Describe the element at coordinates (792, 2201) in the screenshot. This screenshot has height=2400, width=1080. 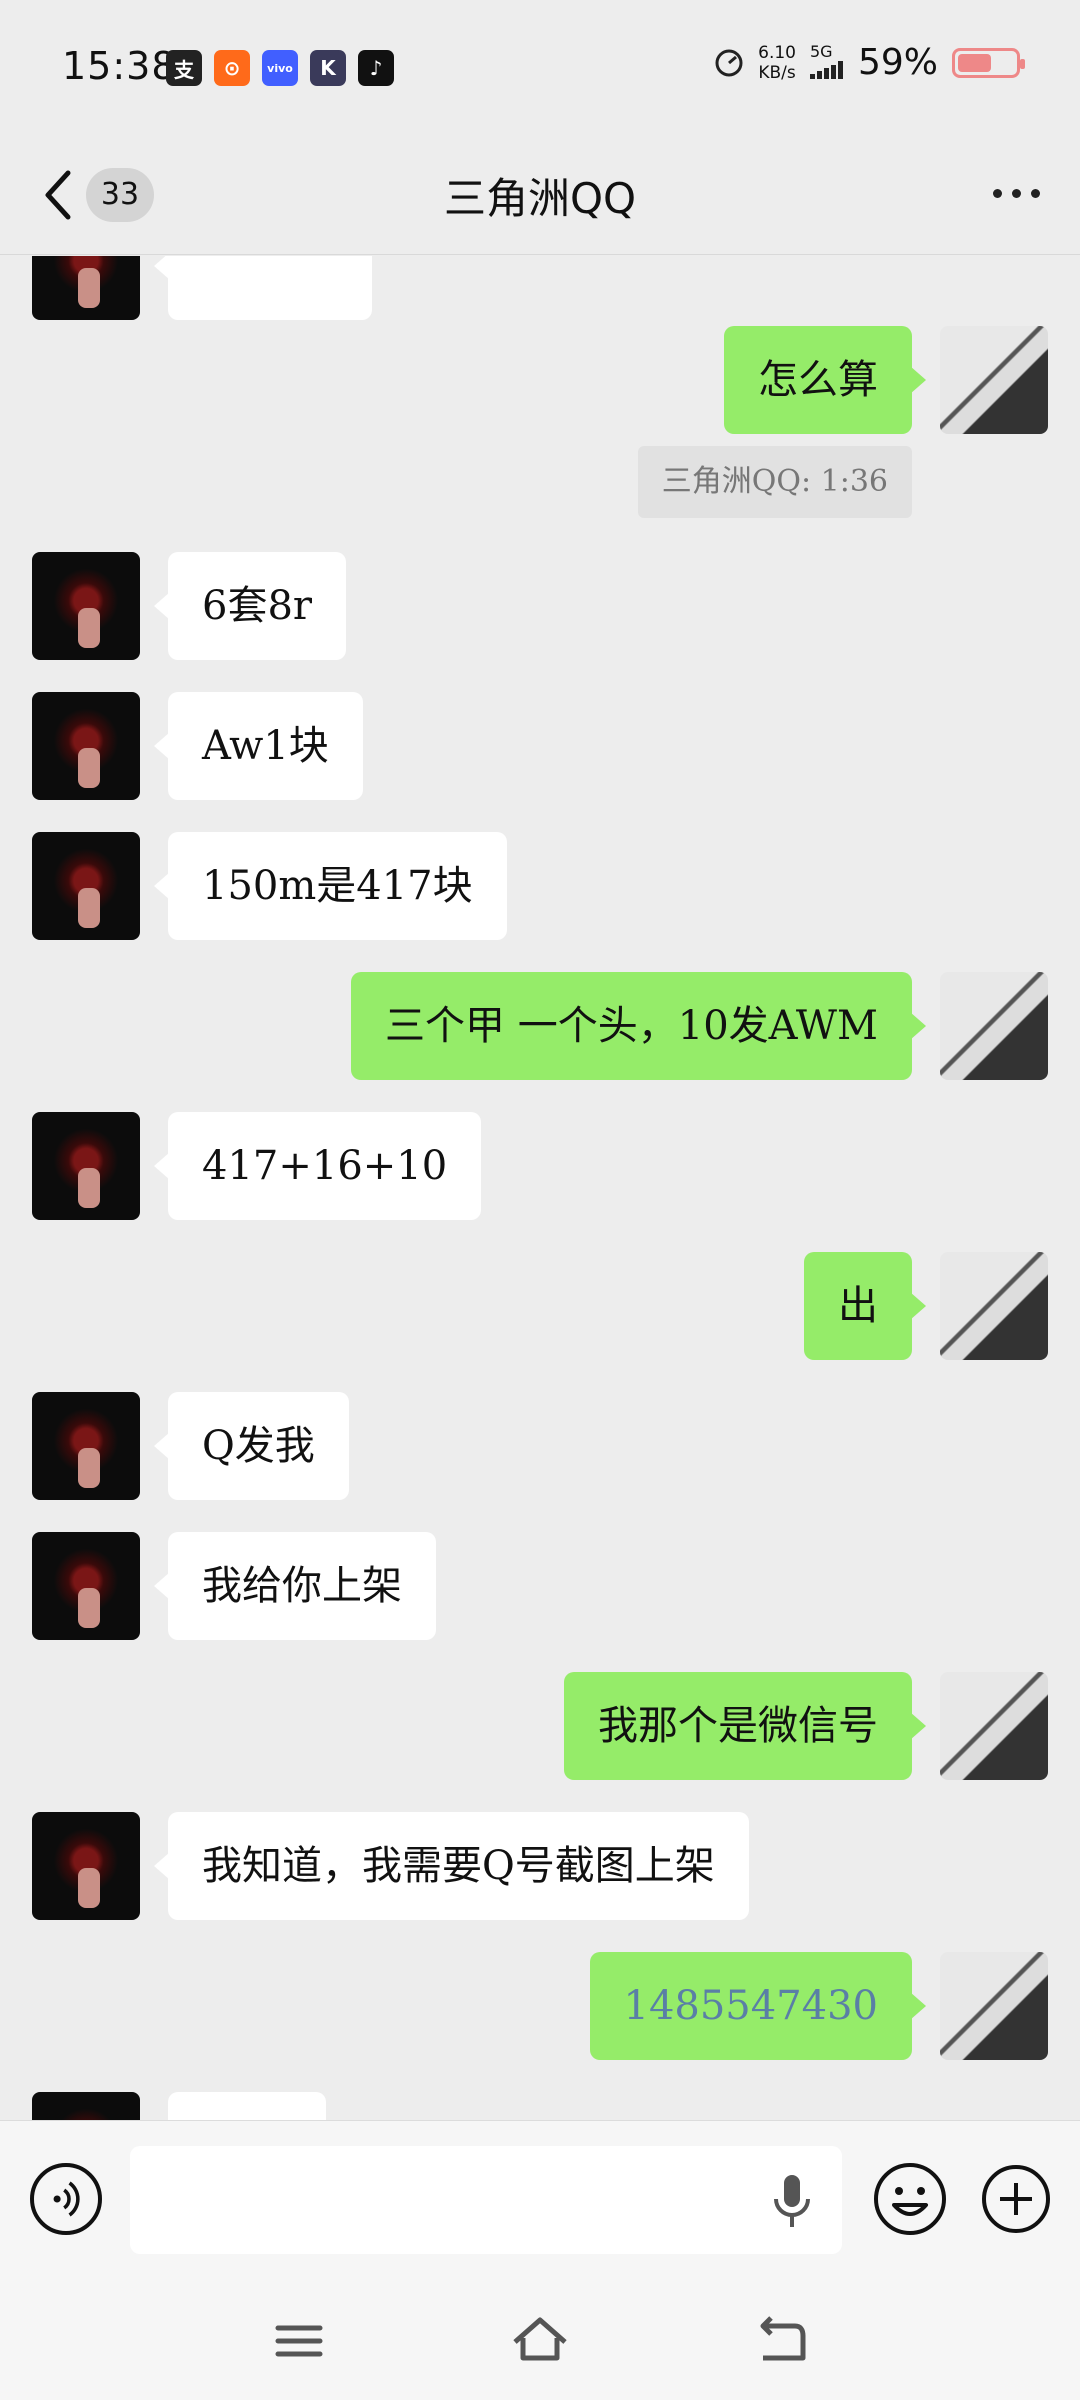
I see `microphone-icon` at that location.